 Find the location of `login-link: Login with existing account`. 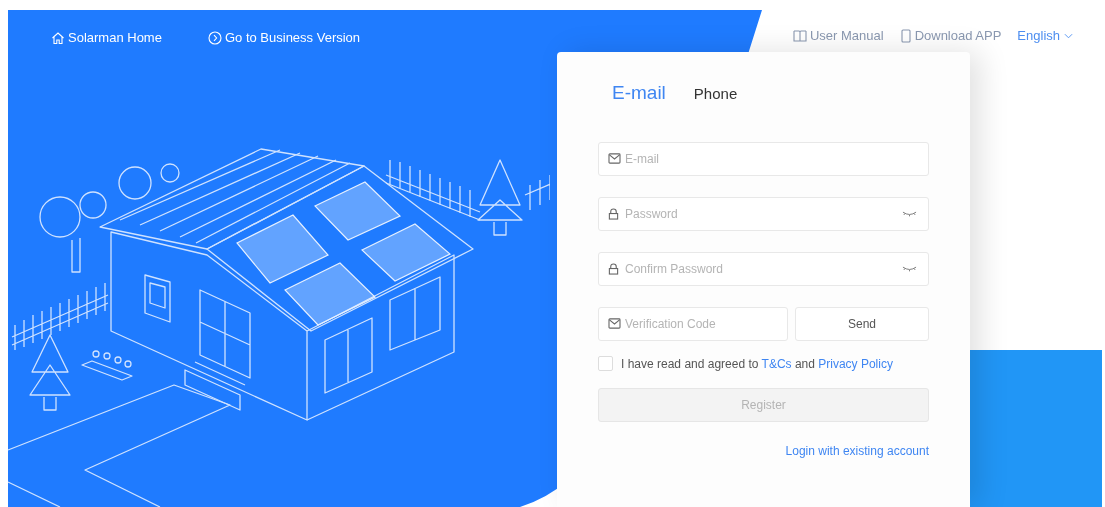

login-link: Login with existing account is located at coordinates (857, 451).